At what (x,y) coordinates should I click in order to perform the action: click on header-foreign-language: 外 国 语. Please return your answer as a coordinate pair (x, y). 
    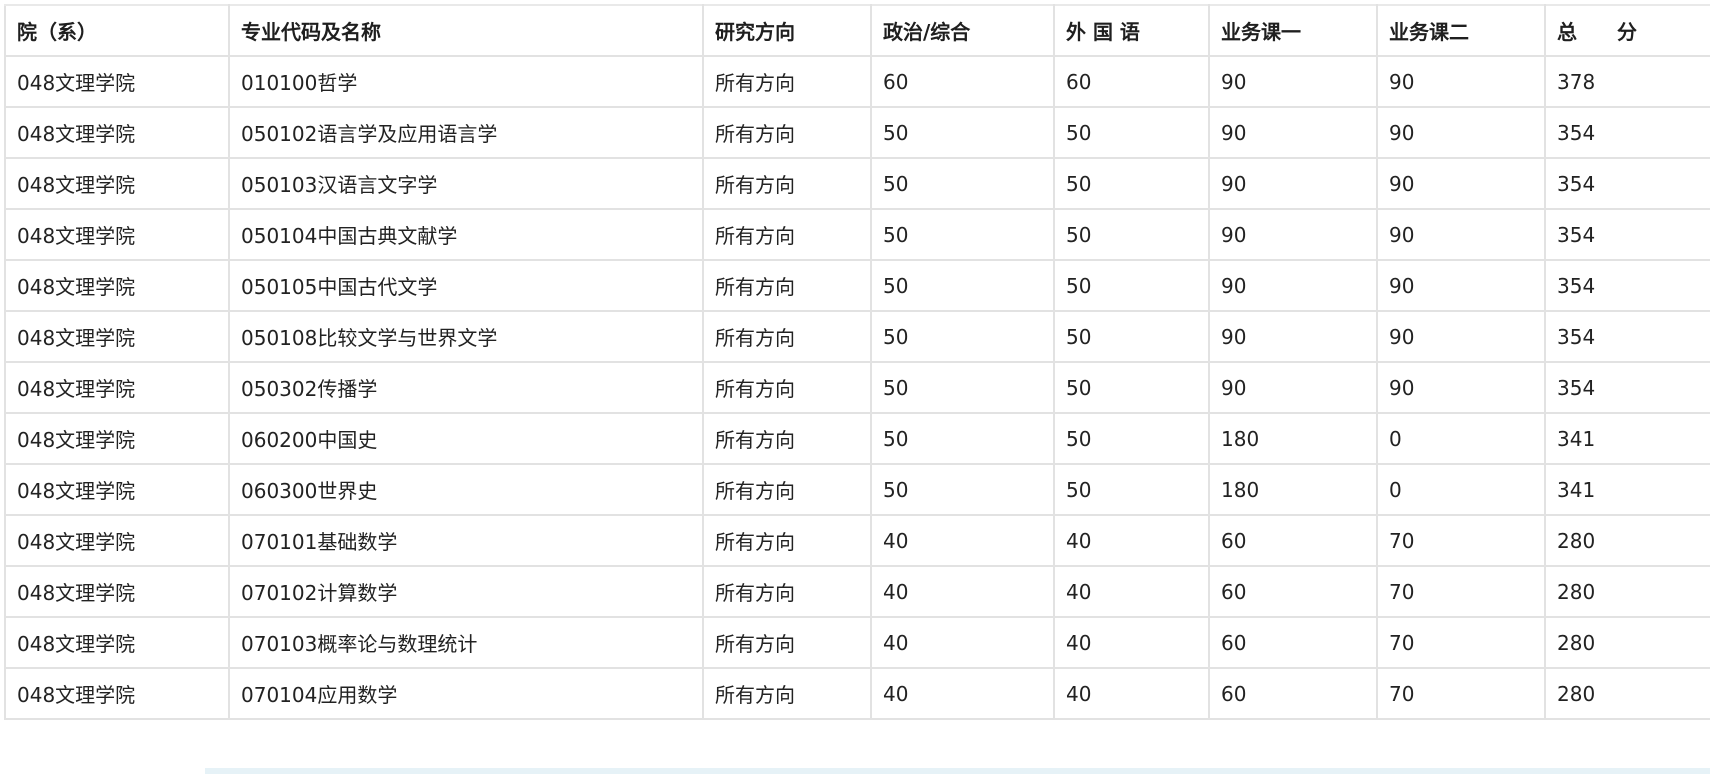
    Looking at the image, I should click on (1131, 30).